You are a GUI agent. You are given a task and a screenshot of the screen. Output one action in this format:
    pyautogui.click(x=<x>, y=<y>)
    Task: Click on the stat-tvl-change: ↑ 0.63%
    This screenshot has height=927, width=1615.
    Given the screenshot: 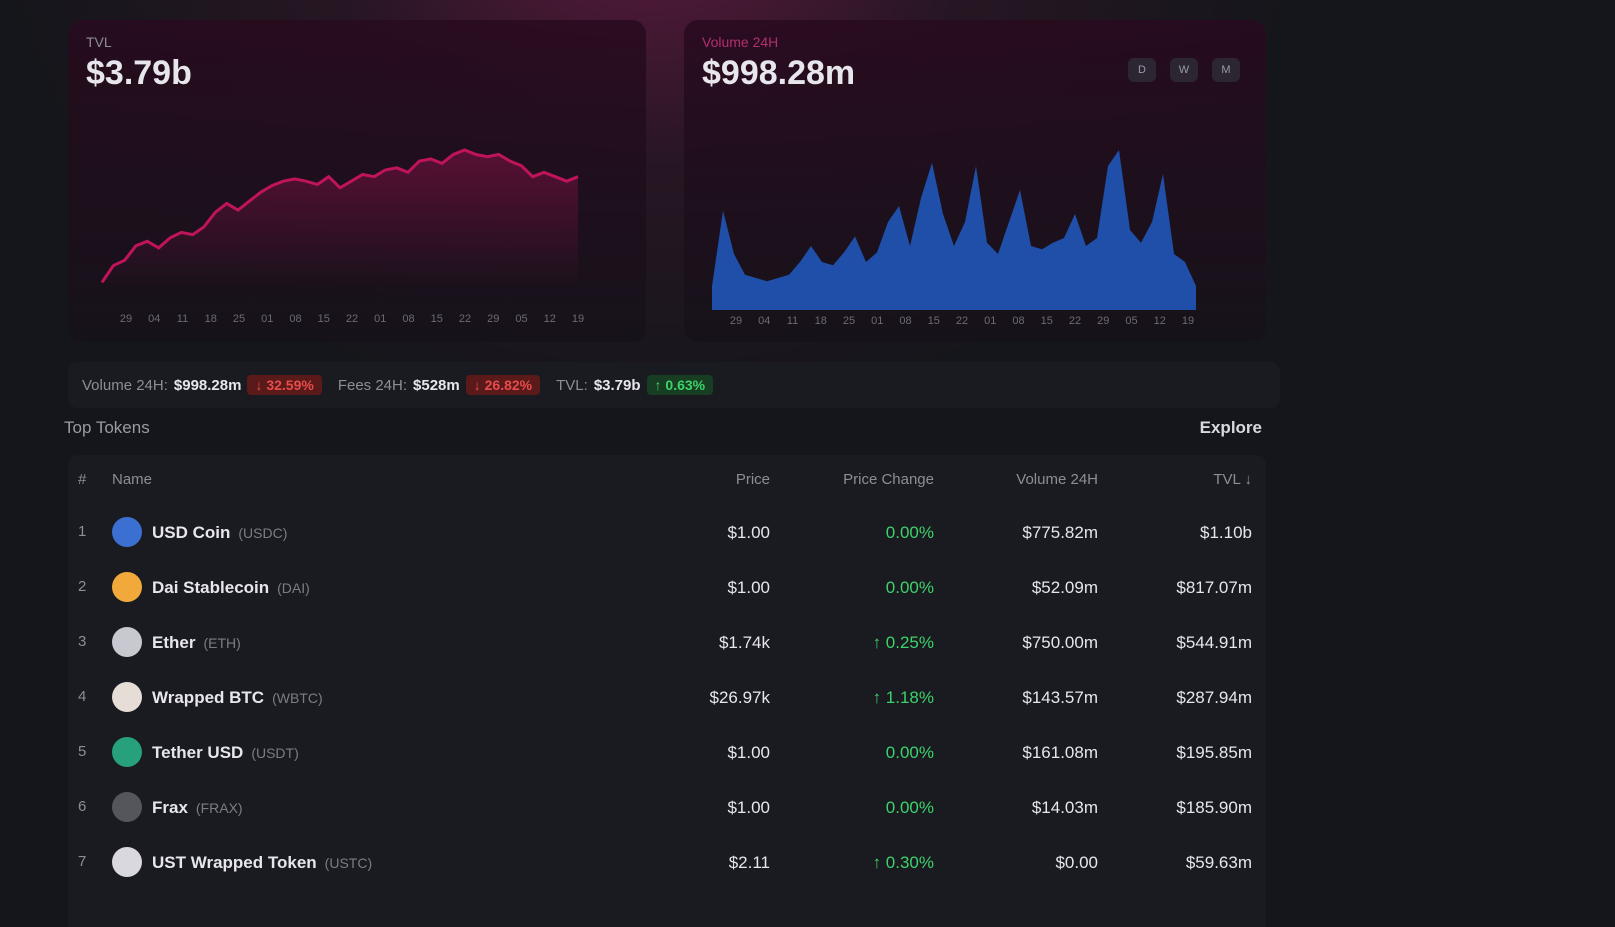 What is the action you would take?
    pyautogui.click(x=680, y=385)
    